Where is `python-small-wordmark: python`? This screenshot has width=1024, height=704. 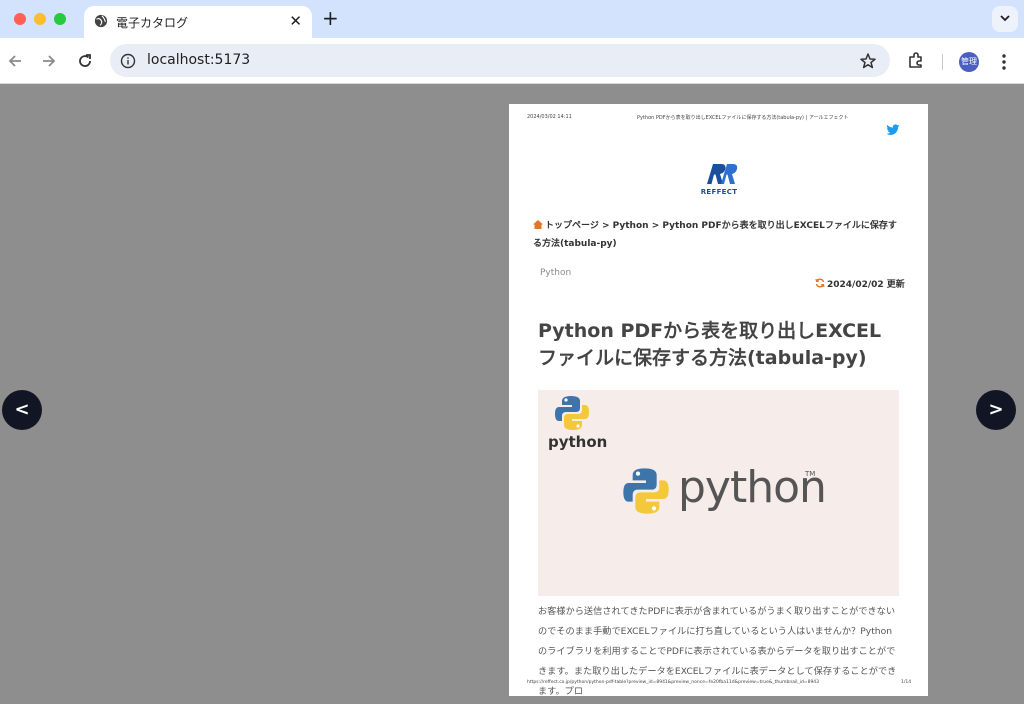
python-small-wordmark: python is located at coordinates (578, 442).